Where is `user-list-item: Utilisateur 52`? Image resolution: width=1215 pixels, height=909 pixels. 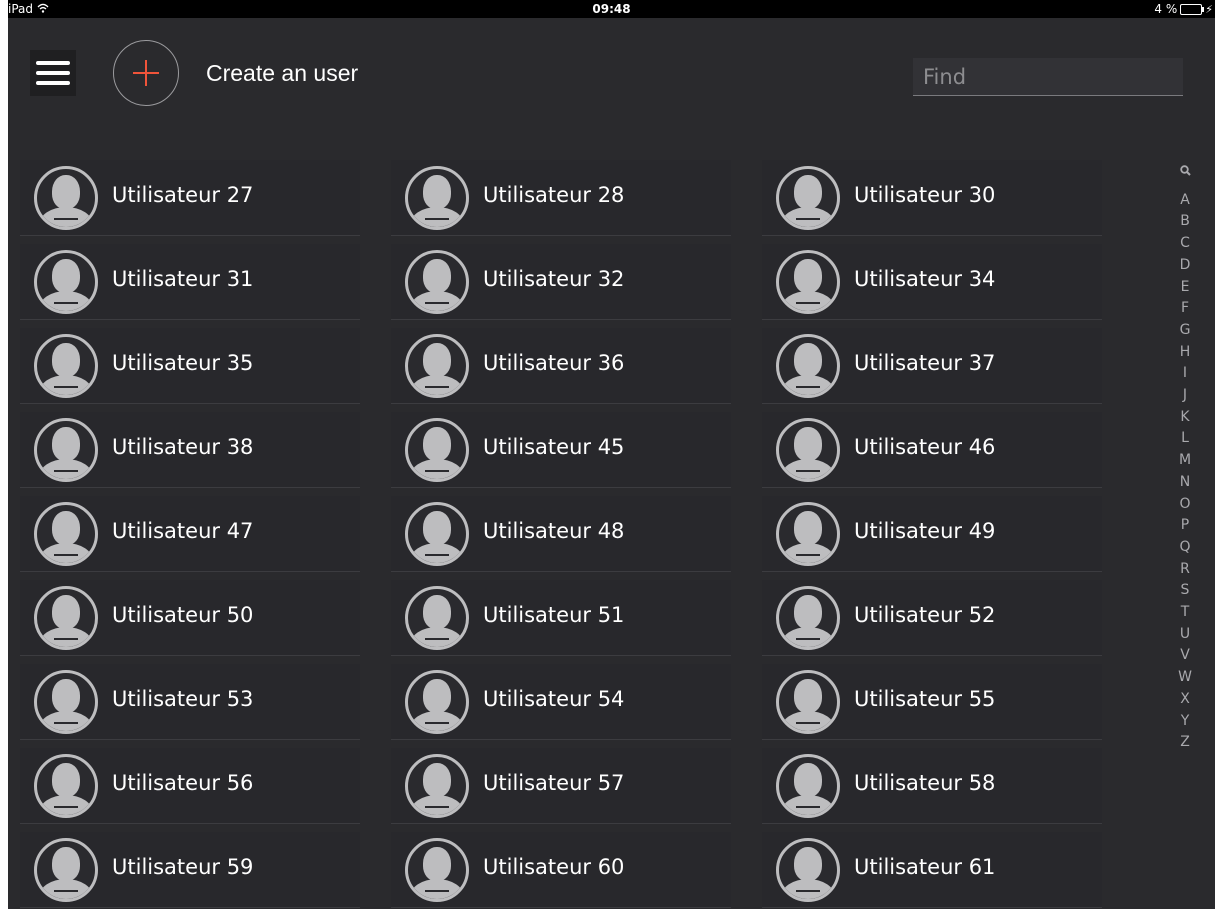
user-list-item: Utilisateur 52 is located at coordinates (932, 618).